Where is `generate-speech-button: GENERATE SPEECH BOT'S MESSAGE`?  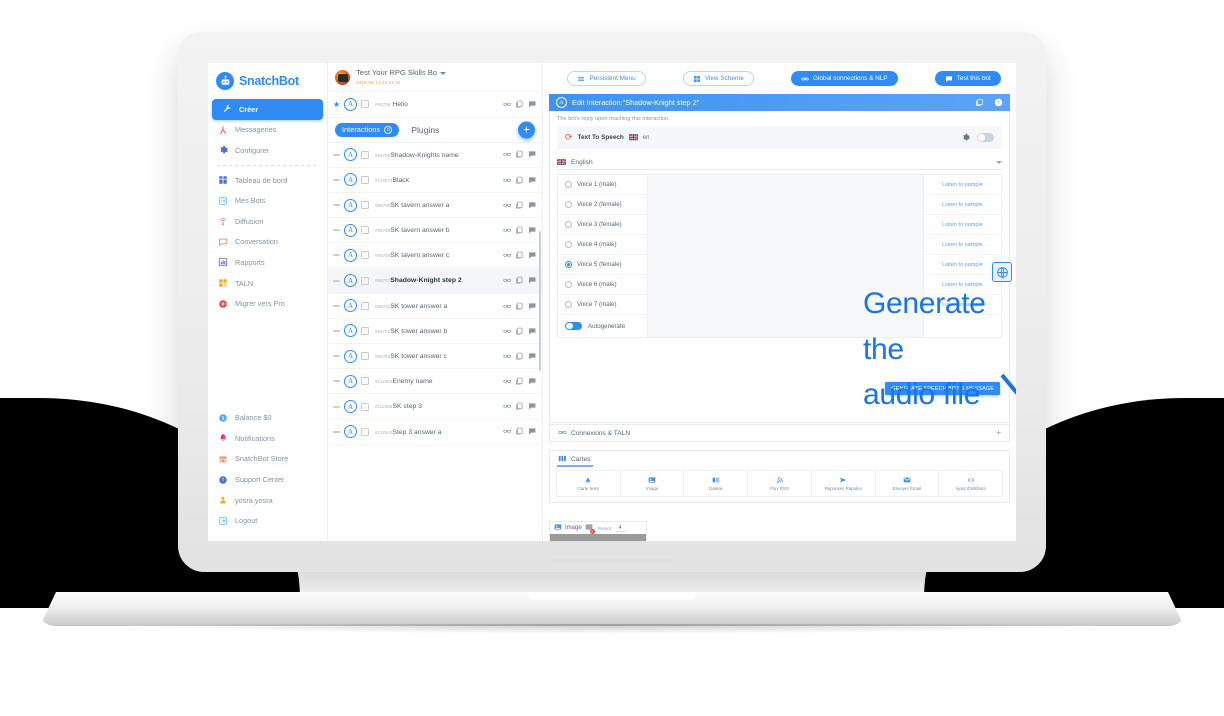 generate-speech-button: GENERATE SPEECH BOT'S MESSAGE is located at coordinates (942, 388).